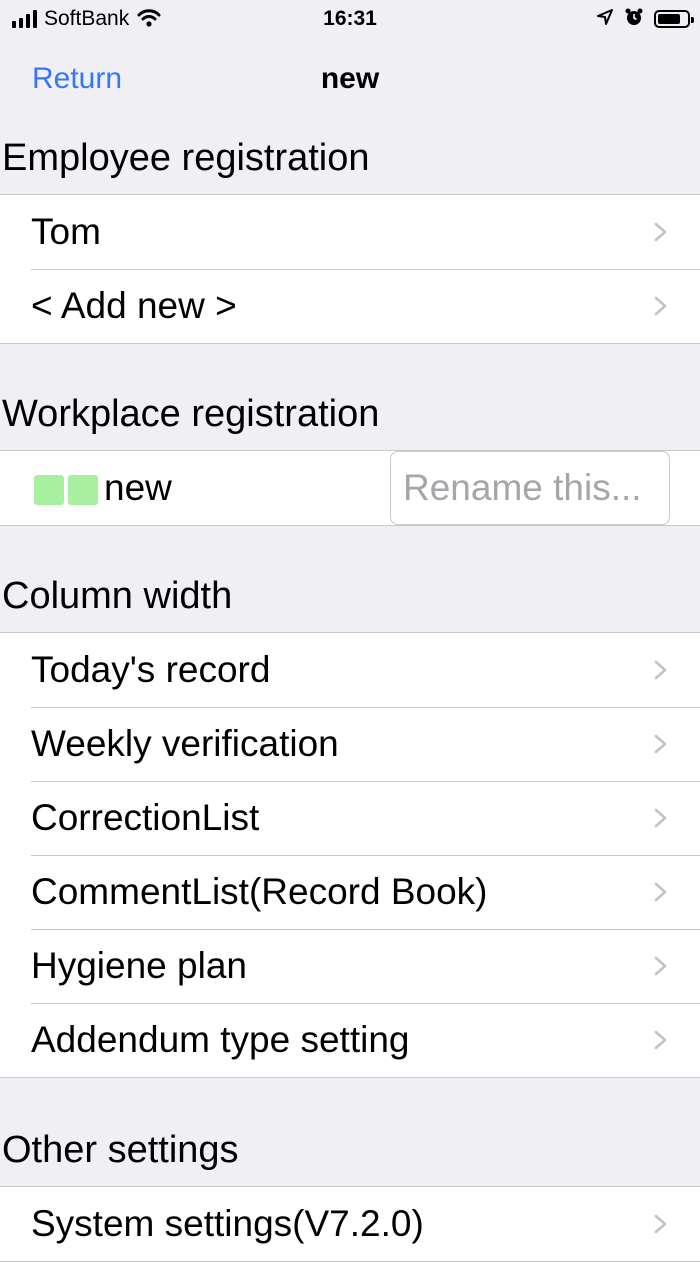 This screenshot has height=1262, width=700. Describe the element at coordinates (138, 487) in the screenshot. I see `workplace-name: new` at that location.